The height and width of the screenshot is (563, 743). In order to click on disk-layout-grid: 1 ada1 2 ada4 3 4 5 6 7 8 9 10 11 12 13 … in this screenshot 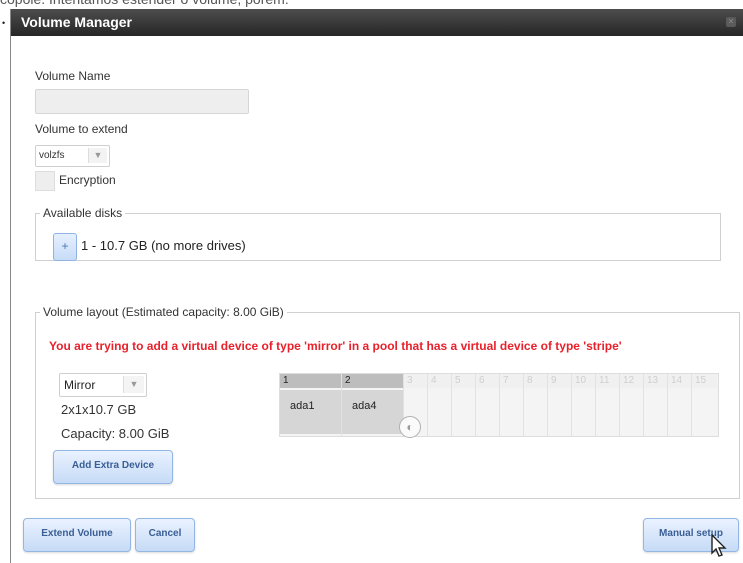, I will do `click(499, 405)`.